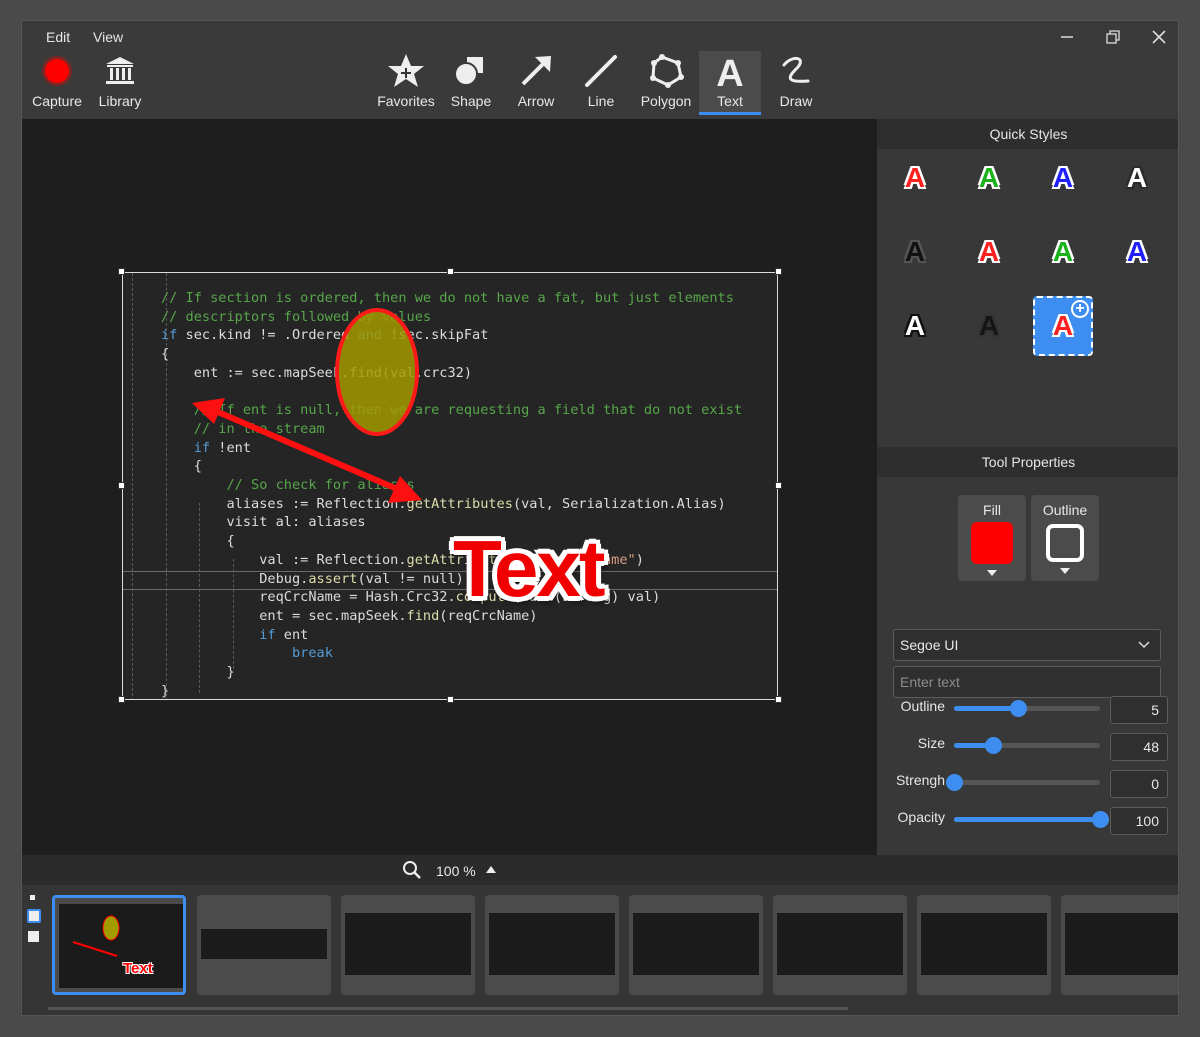 The width and height of the screenshot is (1200, 1037). What do you see at coordinates (921, 817) in the screenshot?
I see `property-label: Opacity` at bounding box center [921, 817].